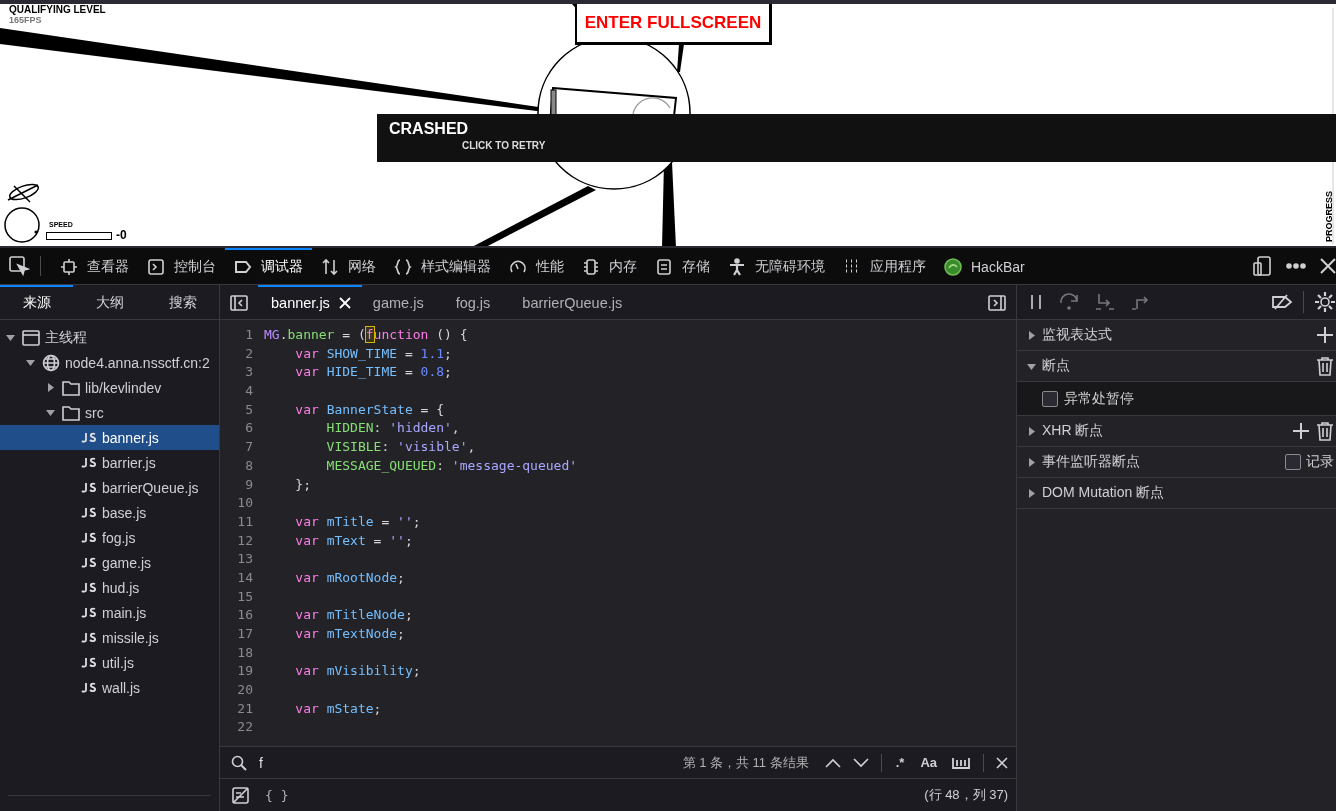 This screenshot has height=811, width=1336. What do you see at coordinates (1069, 302) in the screenshot?
I see `step-over-icon` at bounding box center [1069, 302].